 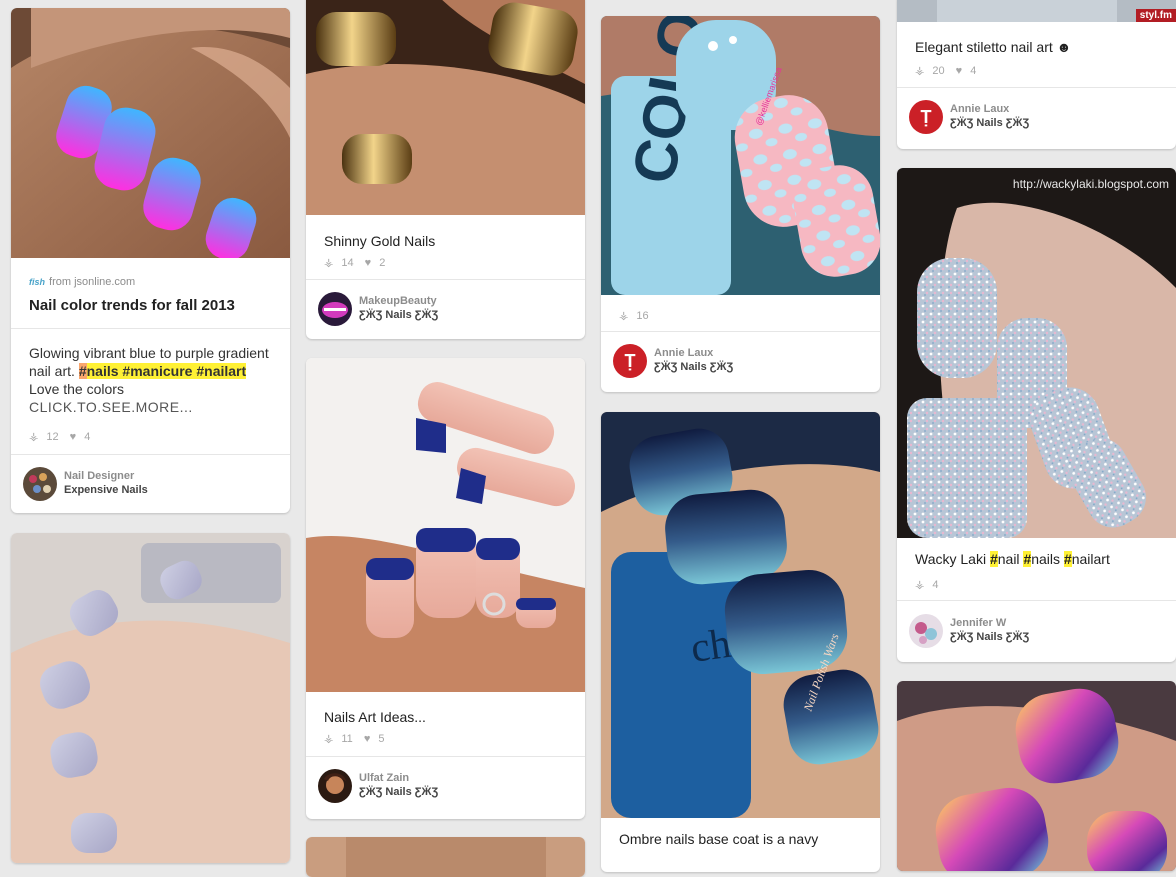 What do you see at coordinates (946, 71) in the screenshot?
I see `pin-stats: ⚶ 20 ♥ 4` at bounding box center [946, 71].